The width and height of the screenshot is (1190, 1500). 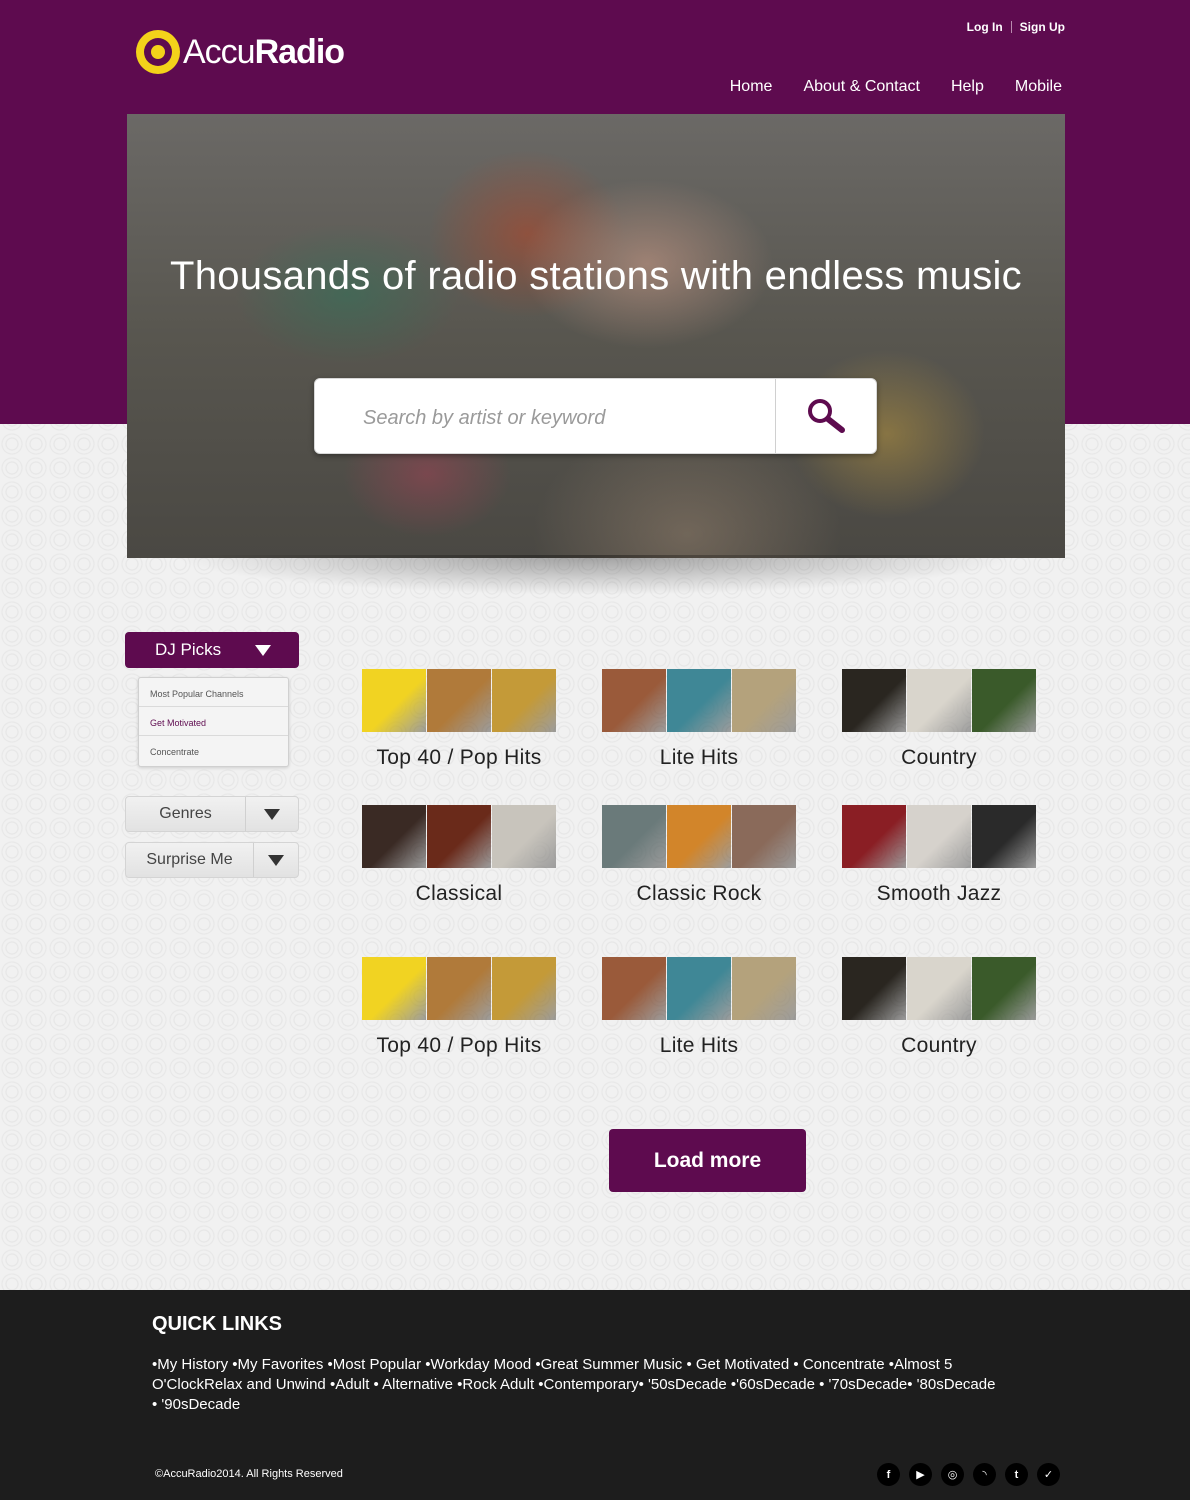 I want to click on dj-picks-dropdown: DJ Picks, so click(x=212, y=650).